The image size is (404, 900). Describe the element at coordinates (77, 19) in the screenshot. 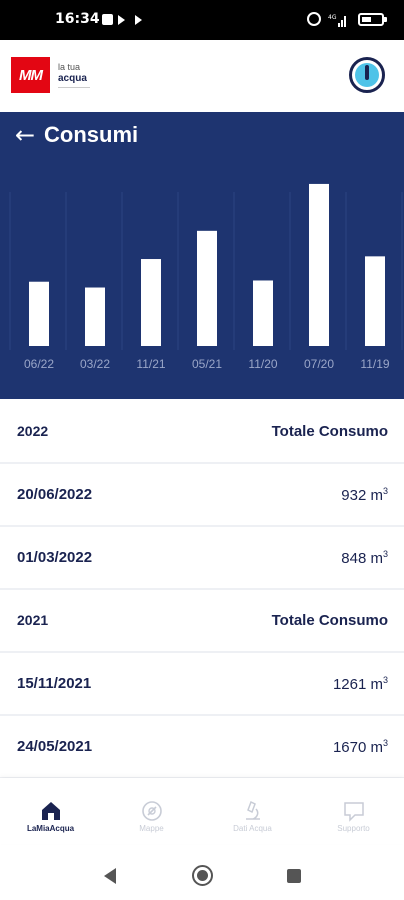

I see `status-time: 16:34` at that location.